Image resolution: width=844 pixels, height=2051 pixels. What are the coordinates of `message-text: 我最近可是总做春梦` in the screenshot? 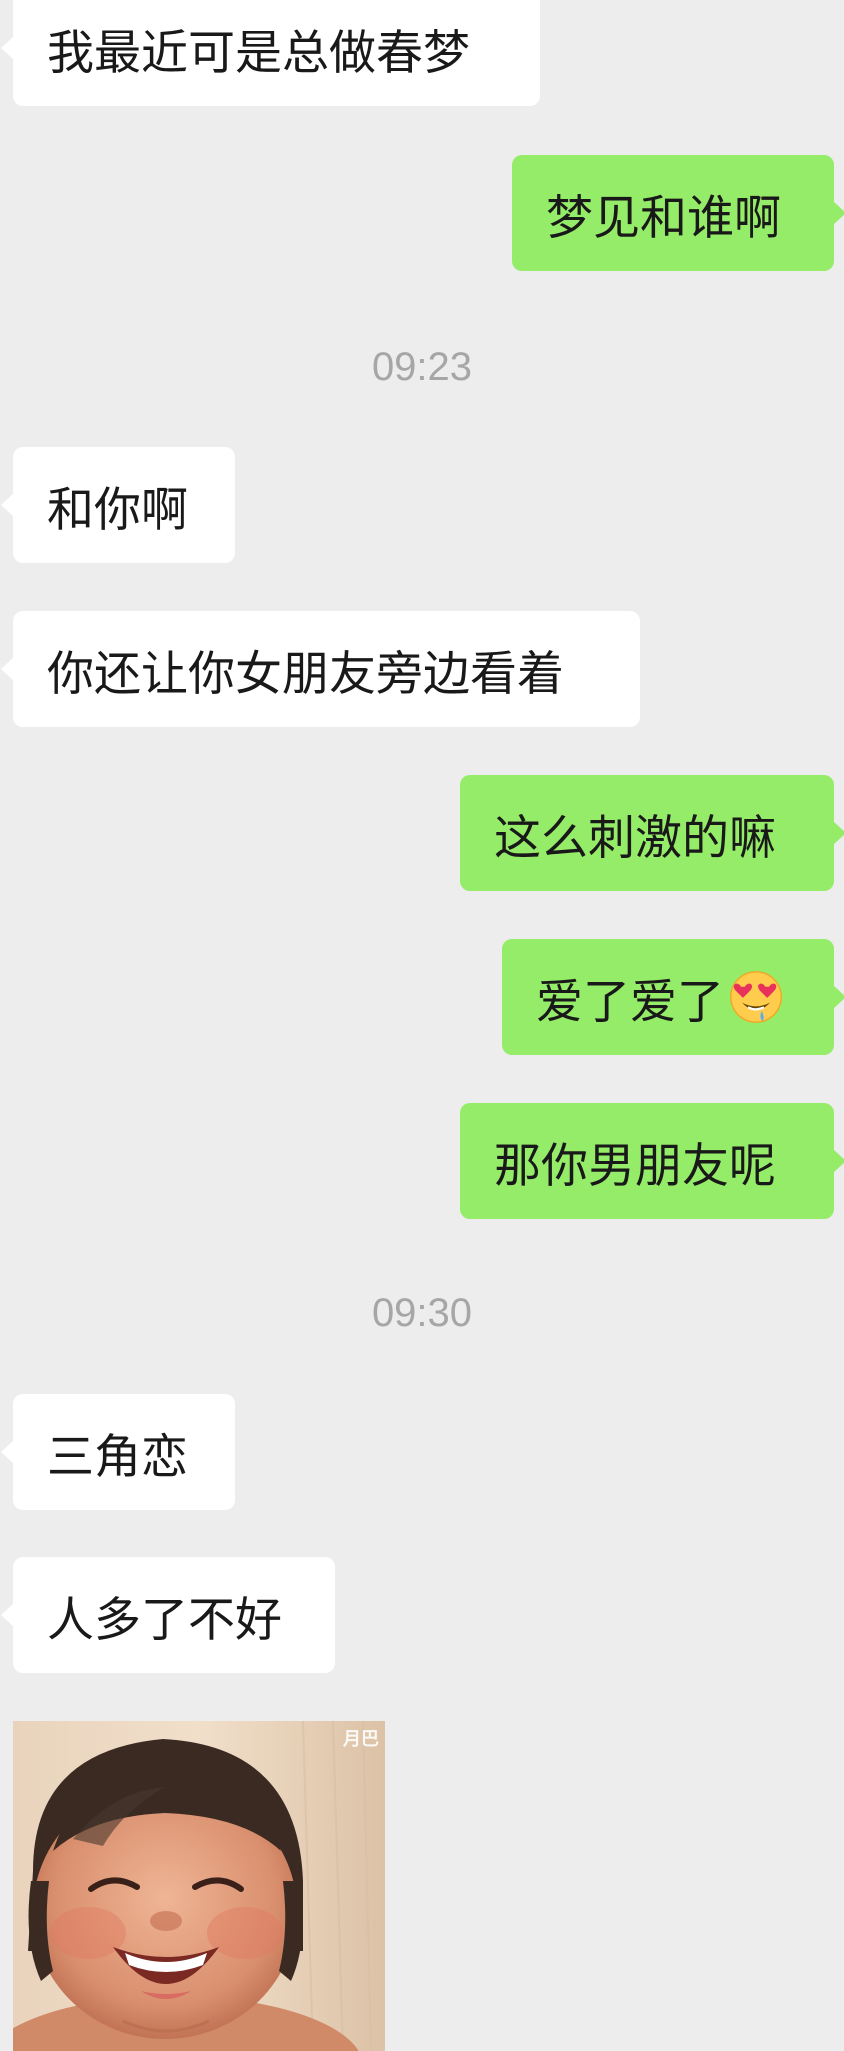 It's located at (258, 53).